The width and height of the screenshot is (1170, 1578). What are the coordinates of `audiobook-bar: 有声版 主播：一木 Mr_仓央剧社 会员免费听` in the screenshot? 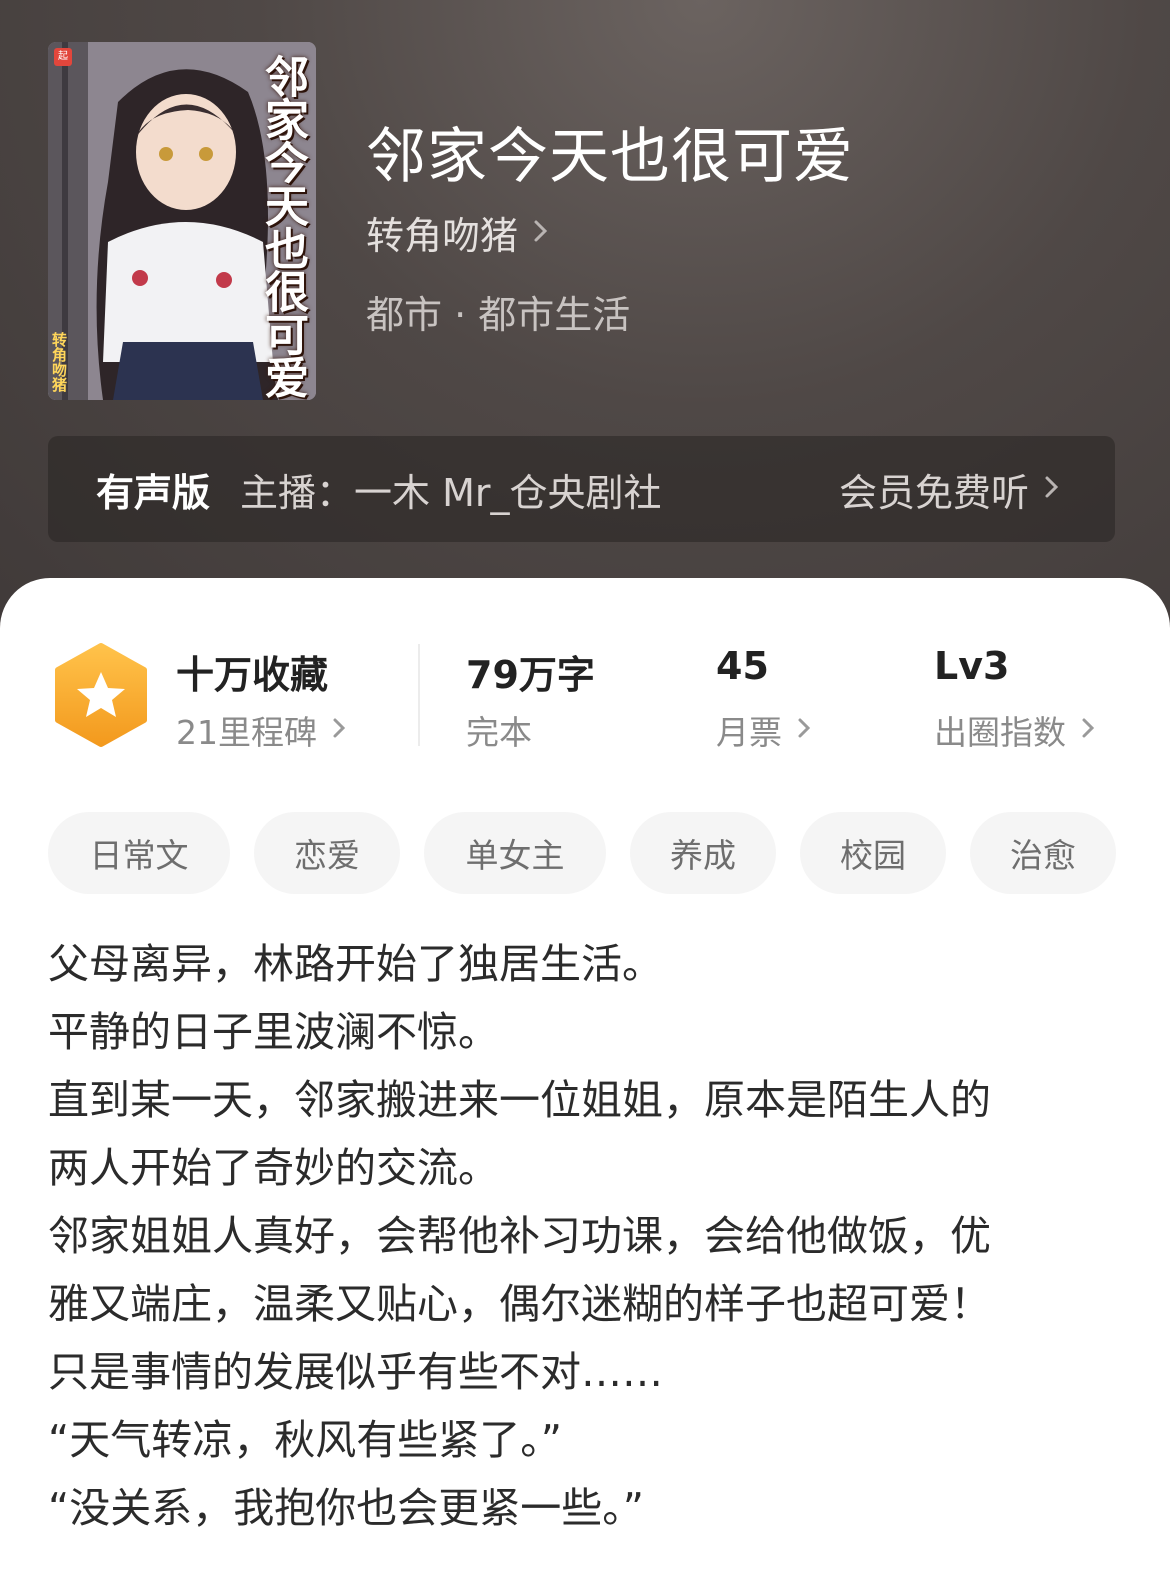 It's located at (581, 489).